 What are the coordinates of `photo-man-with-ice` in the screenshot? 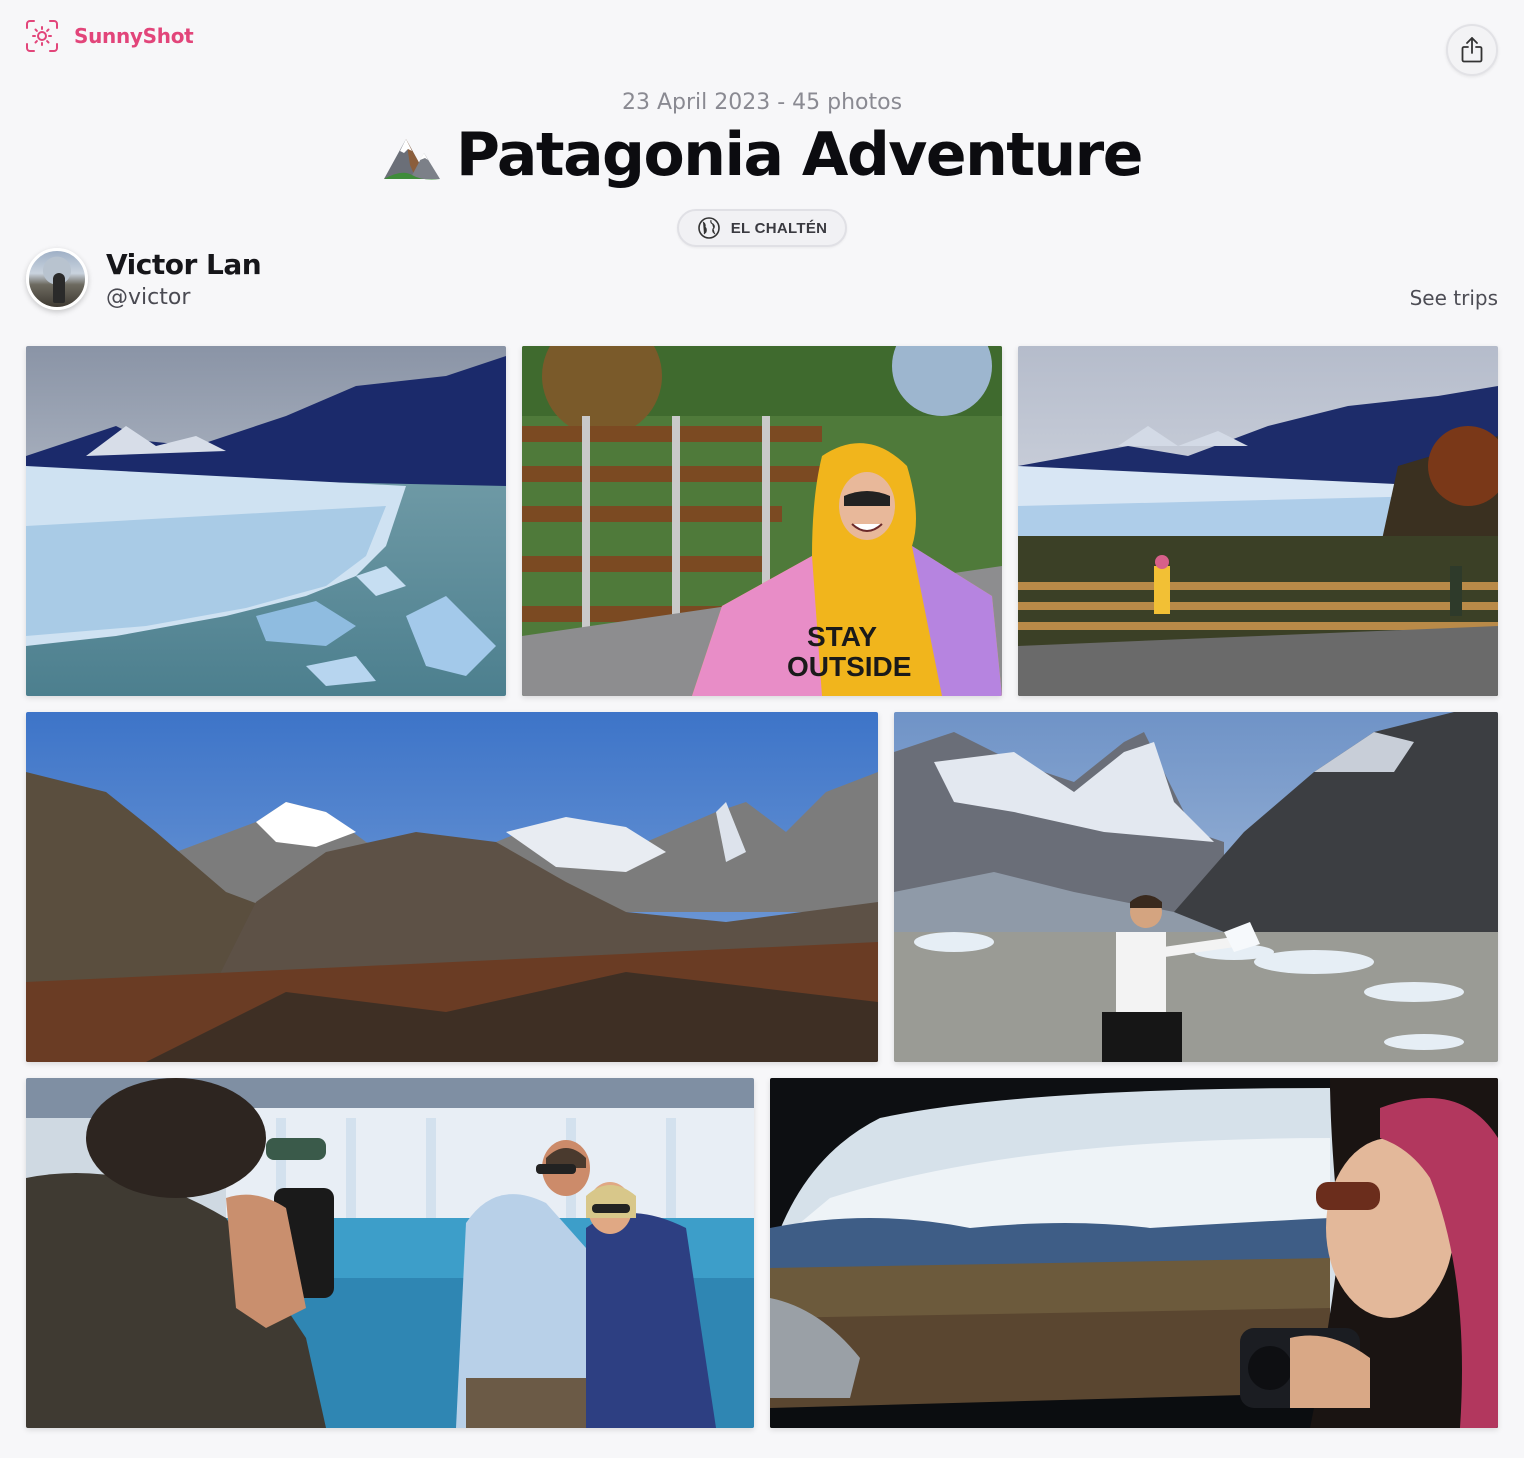 It's located at (1196, 887).